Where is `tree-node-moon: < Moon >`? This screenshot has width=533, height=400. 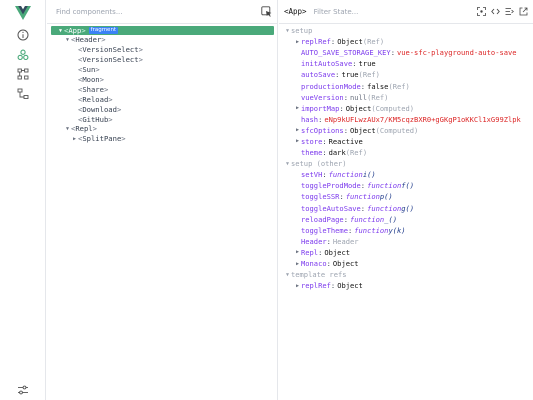
tree-node-moon: < Moon > is located at coordinates (162, 80).